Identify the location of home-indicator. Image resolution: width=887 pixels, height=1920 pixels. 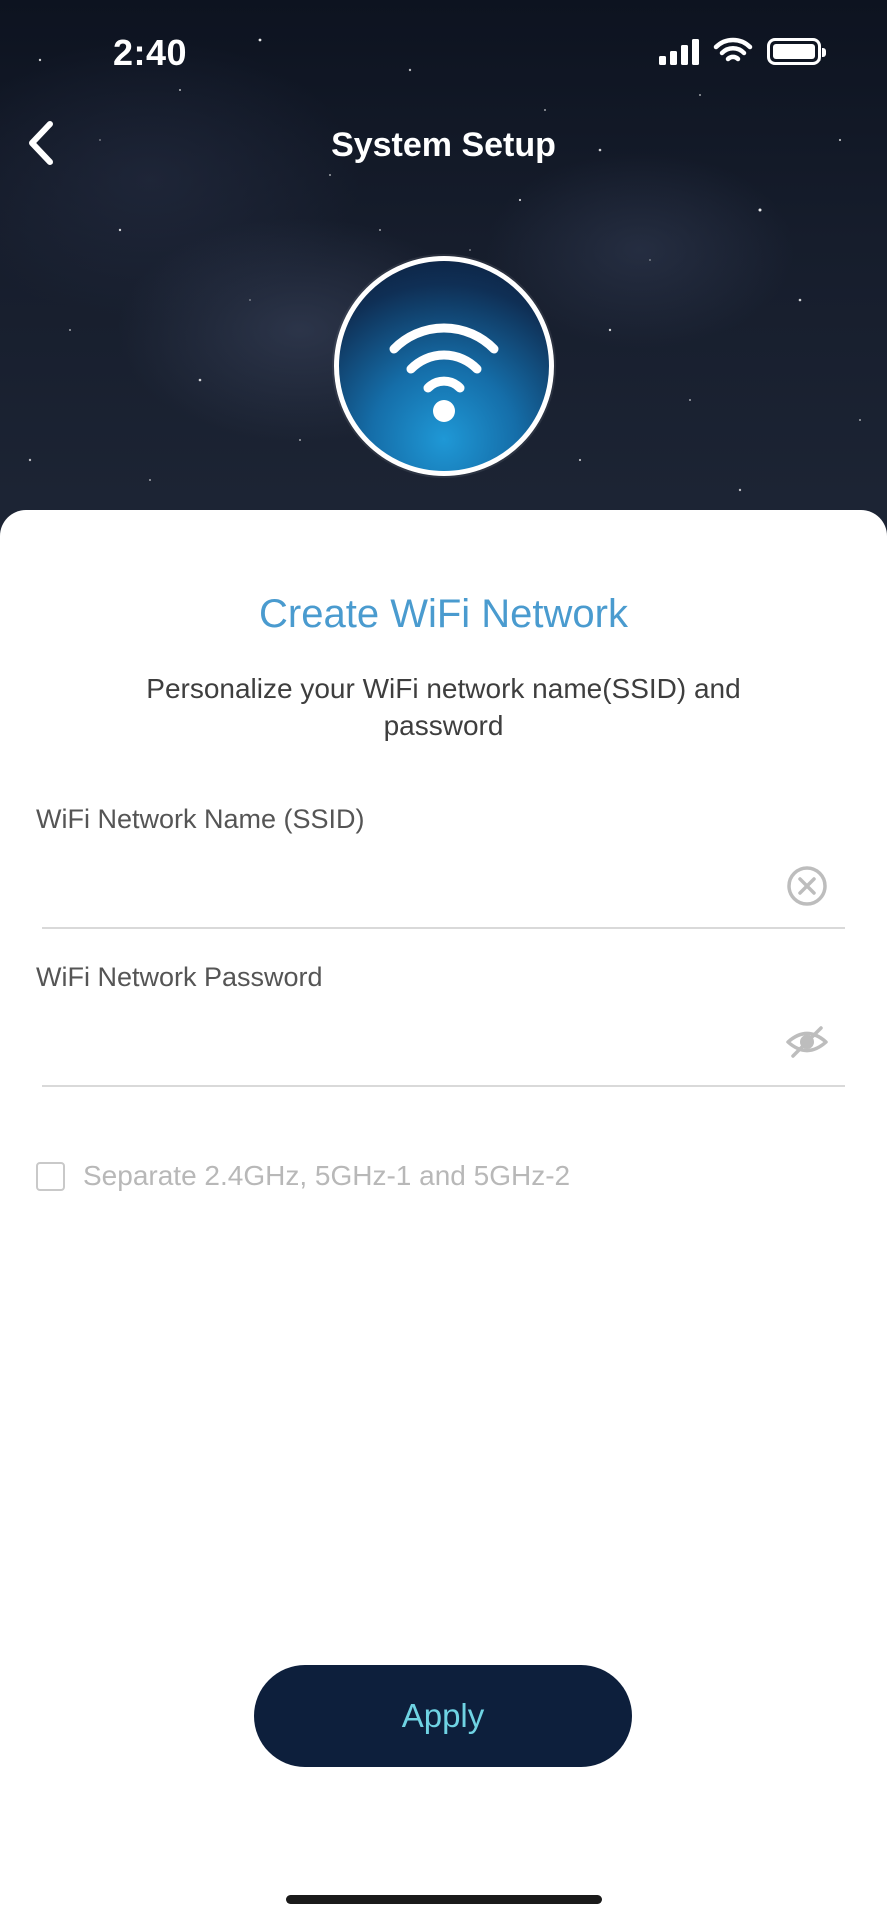
(444, 1899).